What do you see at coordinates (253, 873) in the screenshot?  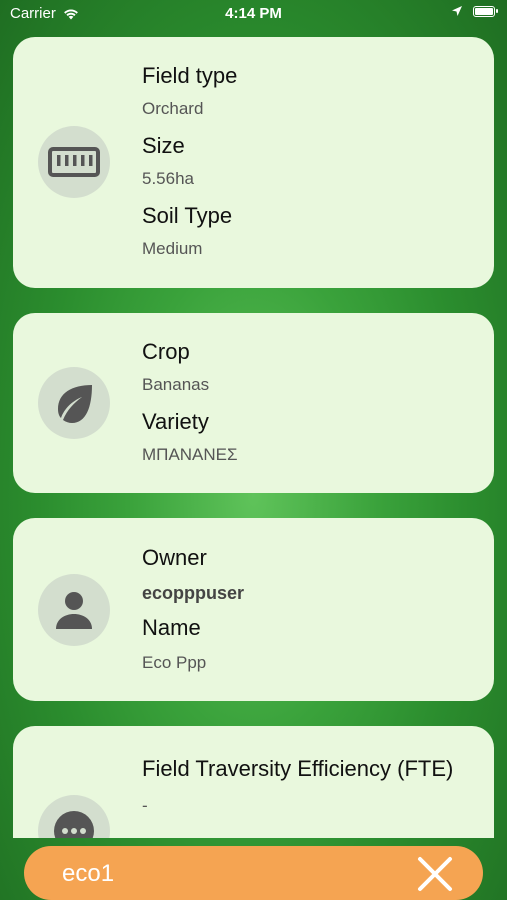 I see `selected-field-bar: eco1` at bounding box center [253, 873].